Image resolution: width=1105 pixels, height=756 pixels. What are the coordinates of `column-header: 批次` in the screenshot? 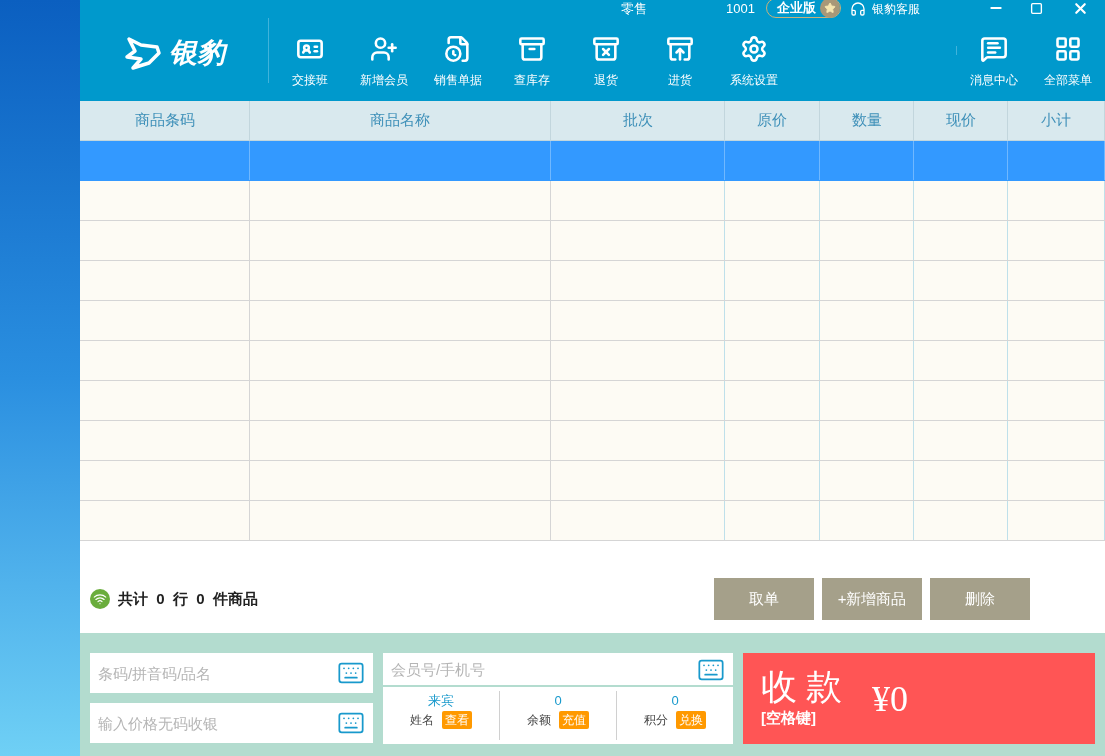 It's located at (638, 120).